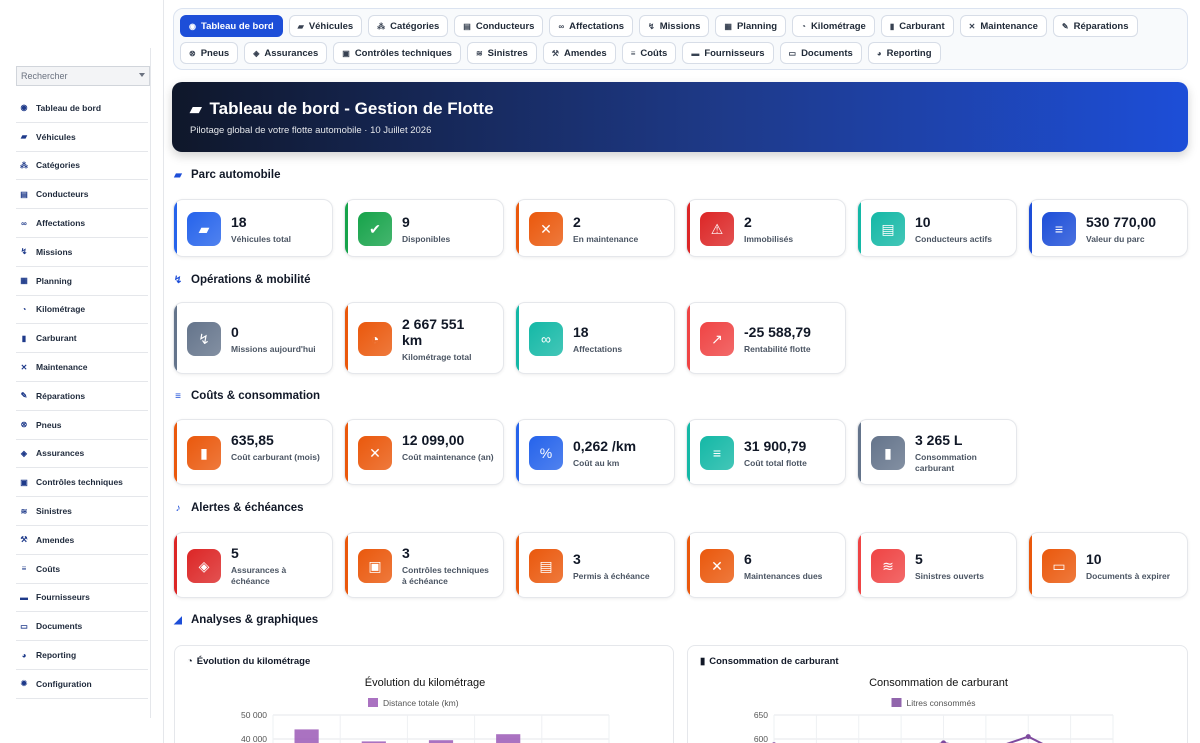 This screenshot has width=1200, height=743. I want to click on sidebar-item-7: ◔ Kilométrage, so click(82, 310).